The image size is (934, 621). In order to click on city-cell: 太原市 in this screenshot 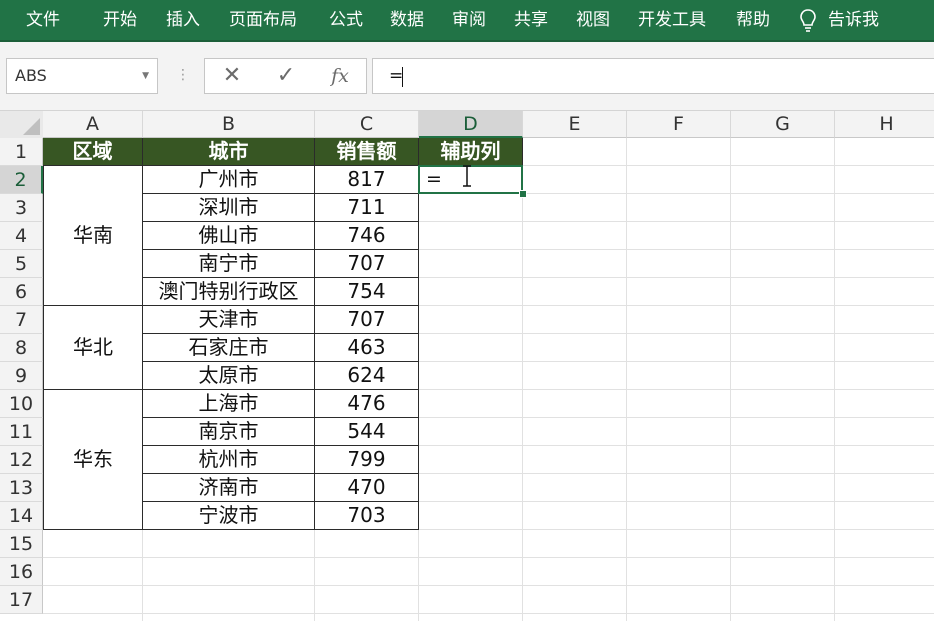, I will do `click(229, 376)`.